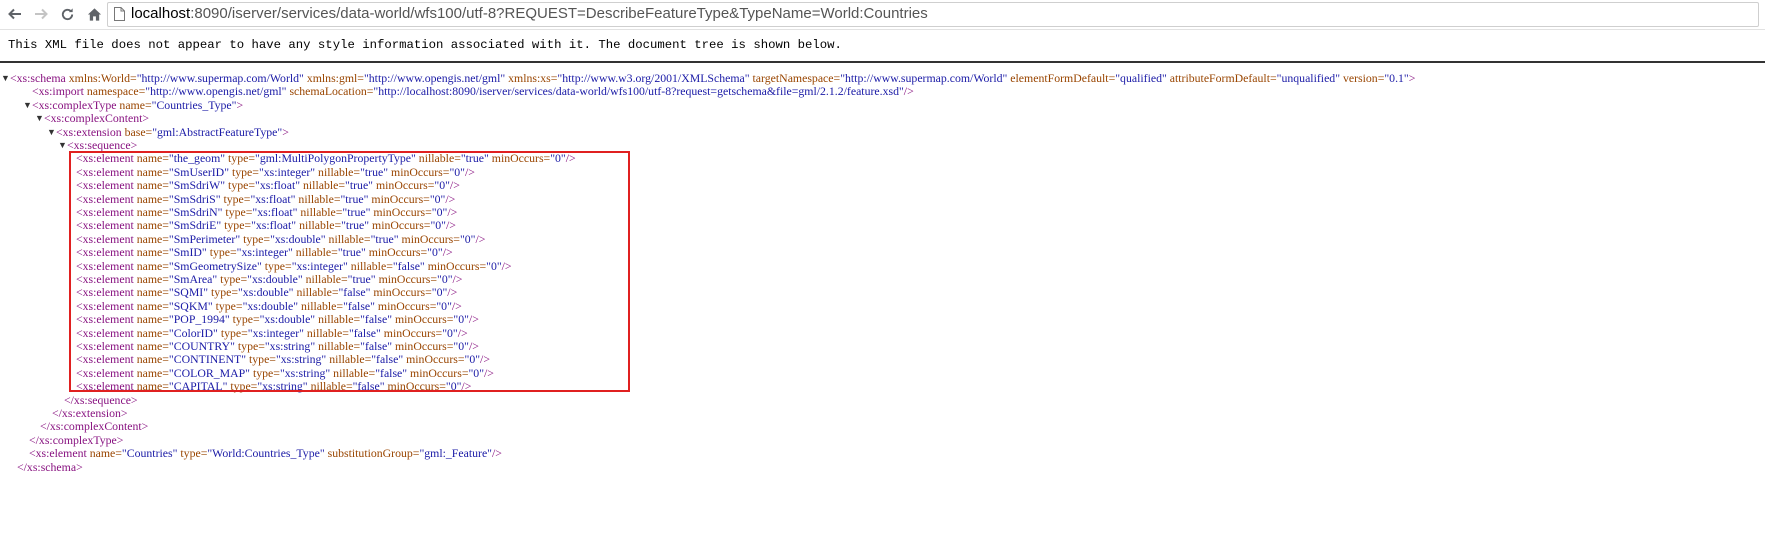 This screenshot has width=1765, height=544. I want to click on xml-extension-close: </xs:extension>, so click(90, 413).